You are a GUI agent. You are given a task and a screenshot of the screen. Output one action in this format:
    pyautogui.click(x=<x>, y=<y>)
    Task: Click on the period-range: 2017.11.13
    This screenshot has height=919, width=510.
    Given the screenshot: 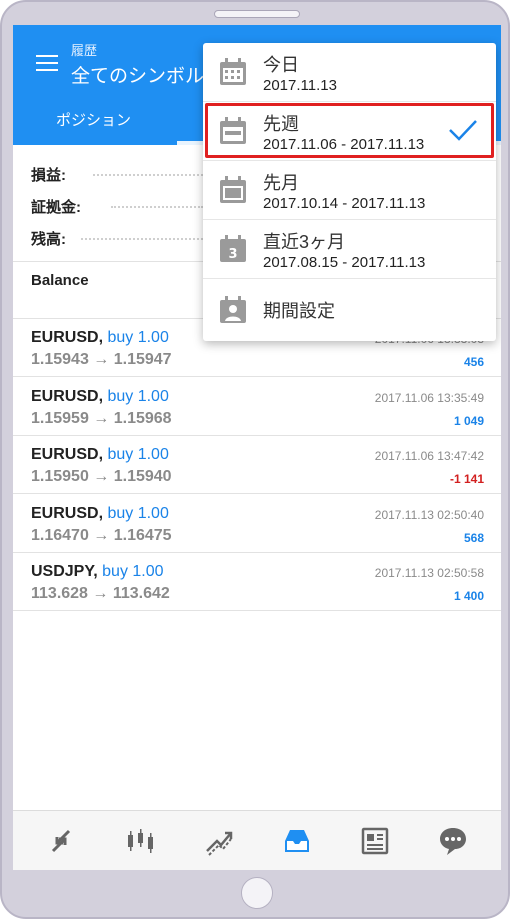 What is the action you would take?
    pyautogui.click(x=300, y=85)
    